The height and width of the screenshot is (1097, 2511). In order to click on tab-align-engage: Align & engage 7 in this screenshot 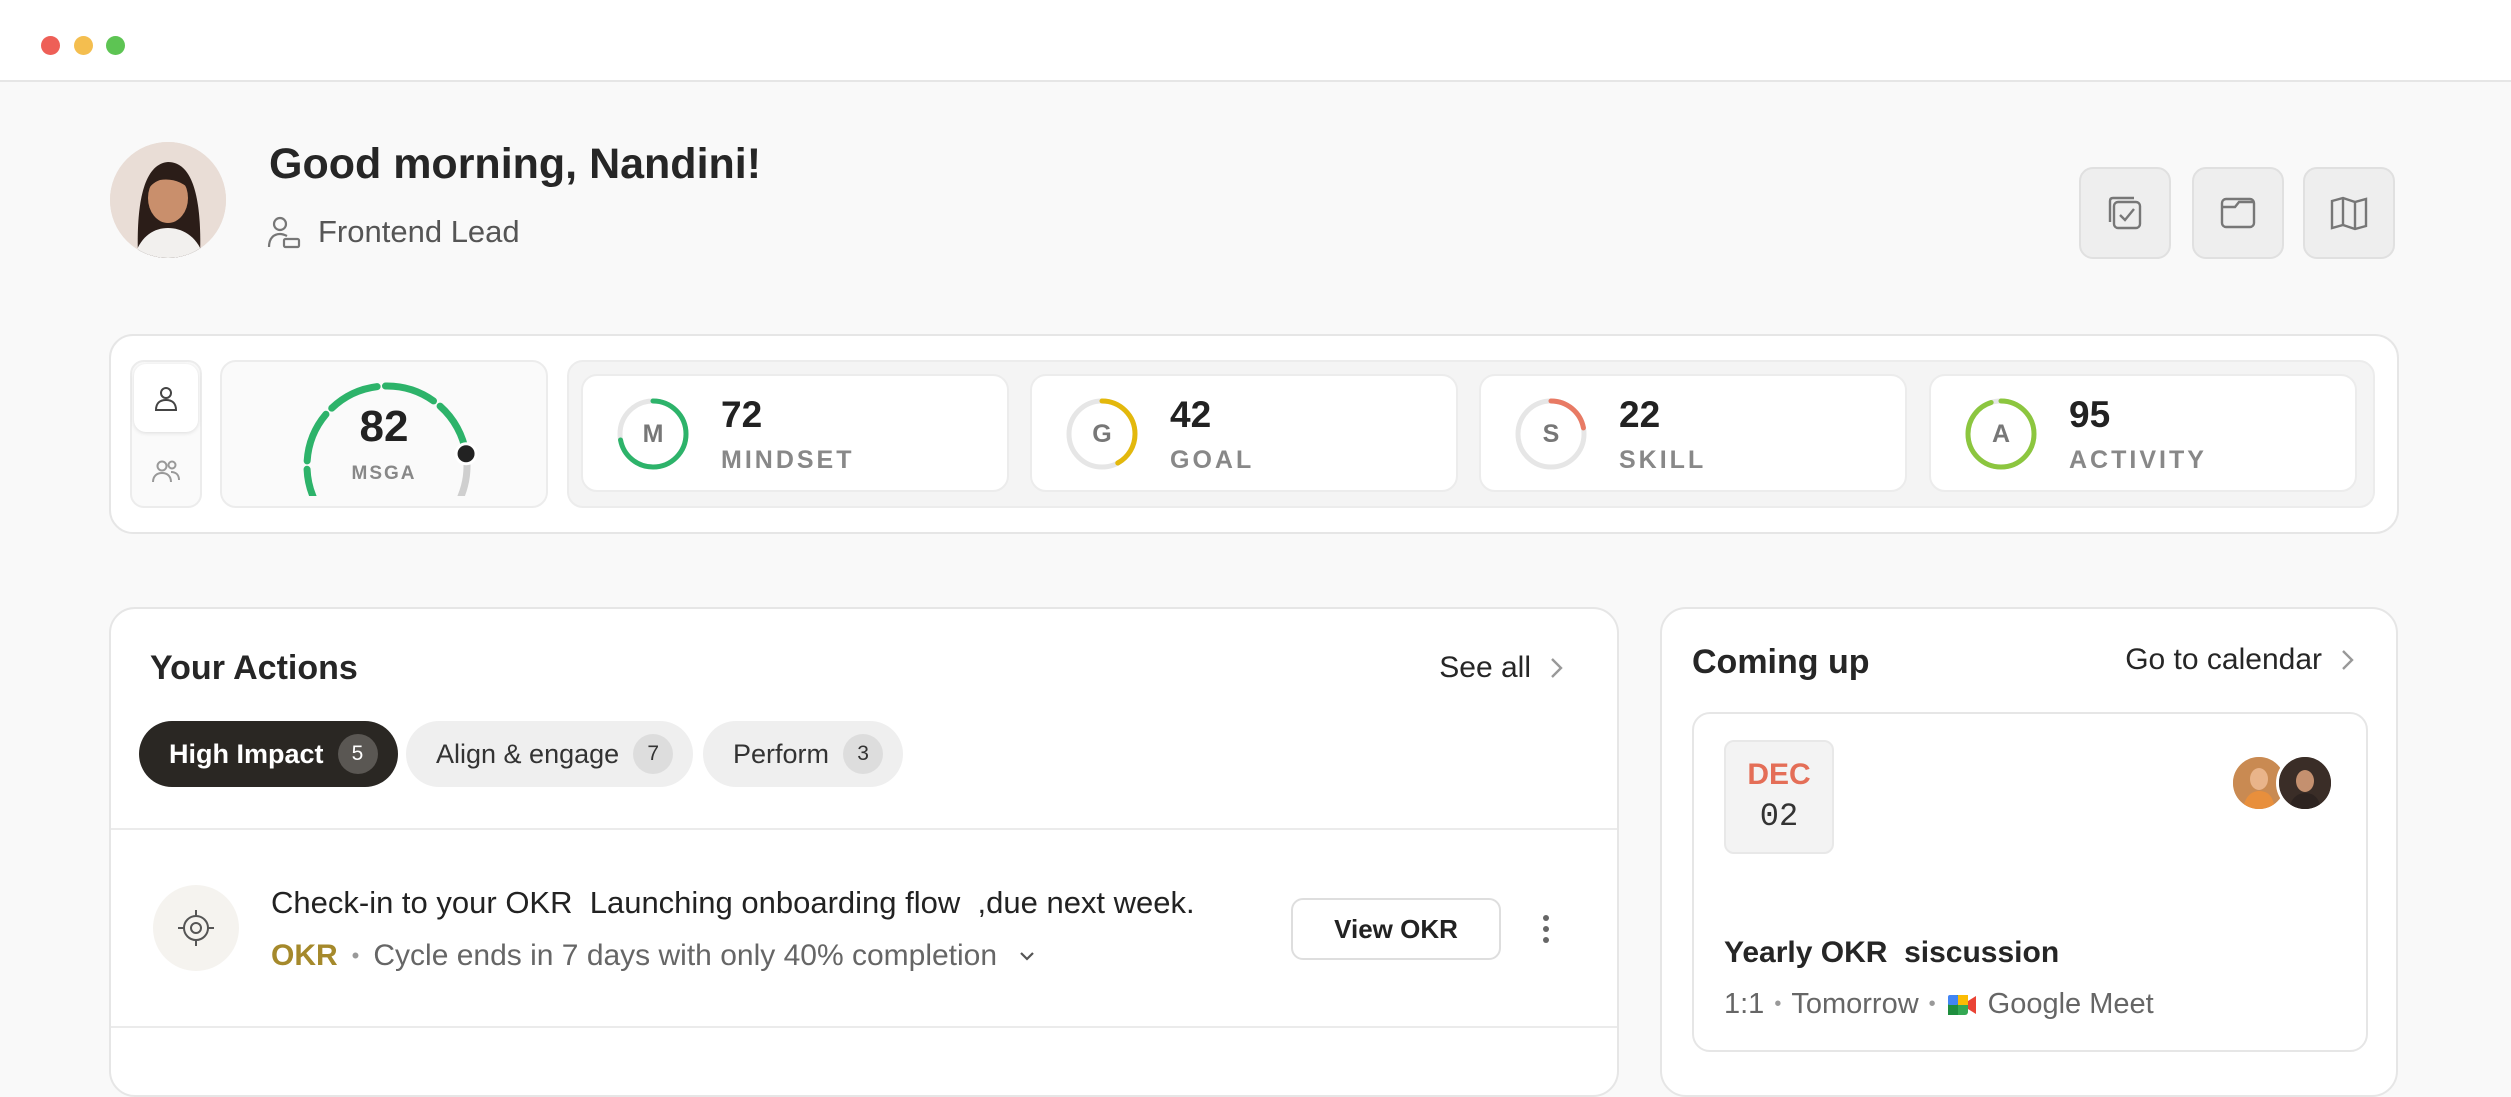, I will do `click(550, 754)`.